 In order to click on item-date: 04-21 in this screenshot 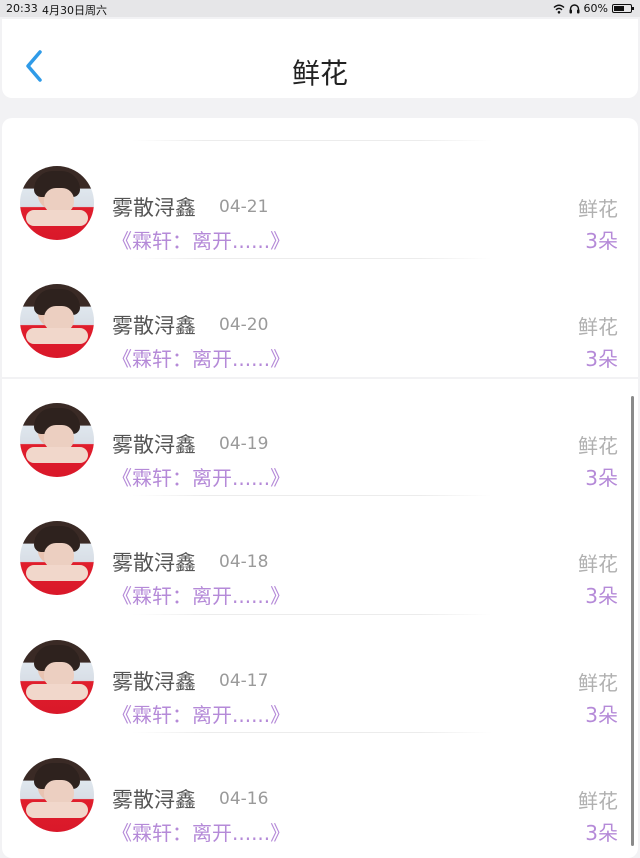, I will do `click(244, 207)`.